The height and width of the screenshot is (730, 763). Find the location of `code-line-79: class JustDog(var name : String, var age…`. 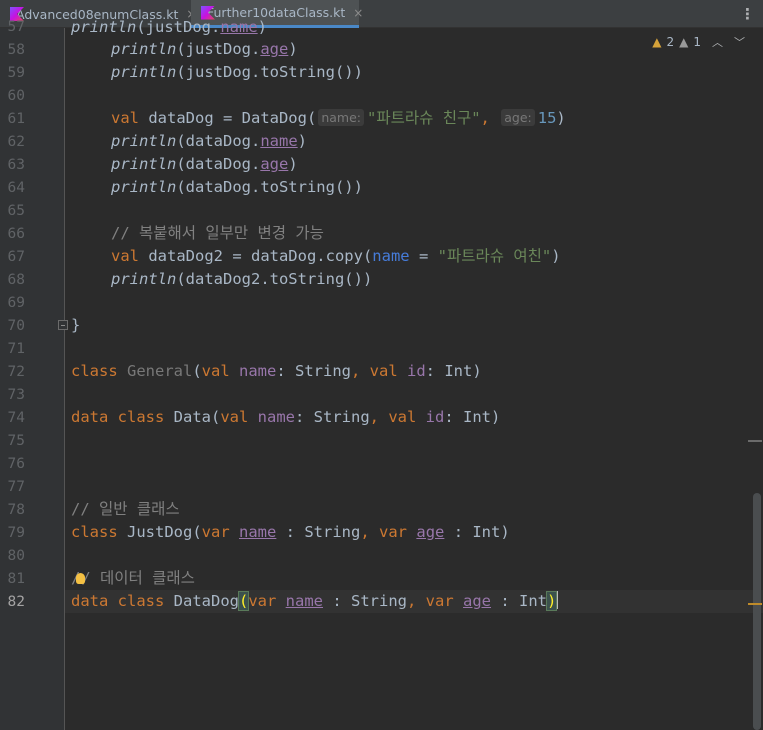

code-line-79: class JustDog(var name : String, var age… is located at coordinates (290, 532).